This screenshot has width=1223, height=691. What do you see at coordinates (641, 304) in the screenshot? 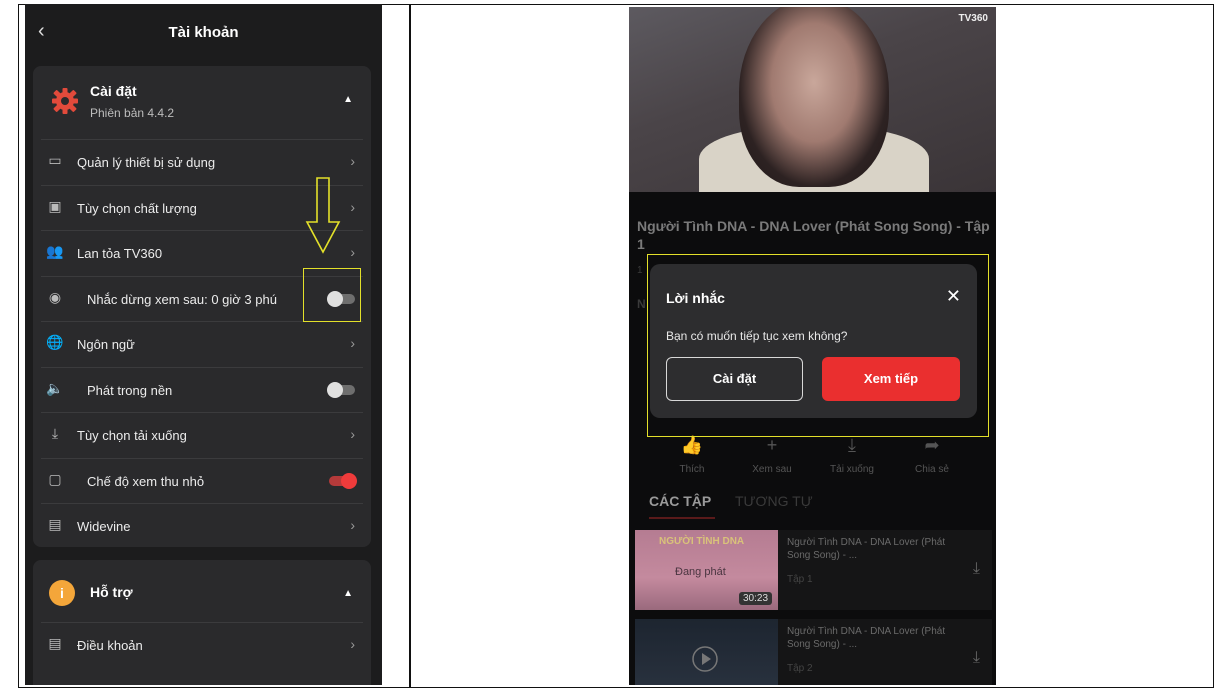
I see `desc-ghost: N` at bounding box center [641, 304].